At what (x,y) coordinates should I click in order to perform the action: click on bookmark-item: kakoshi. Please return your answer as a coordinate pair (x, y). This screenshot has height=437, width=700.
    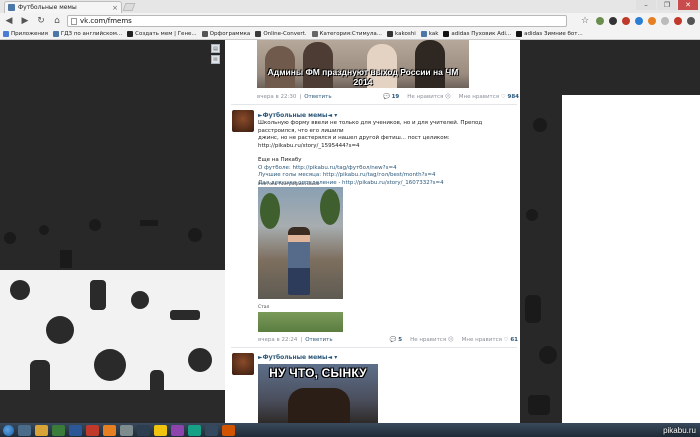
    Looking at the image, I should click on (401, 34).